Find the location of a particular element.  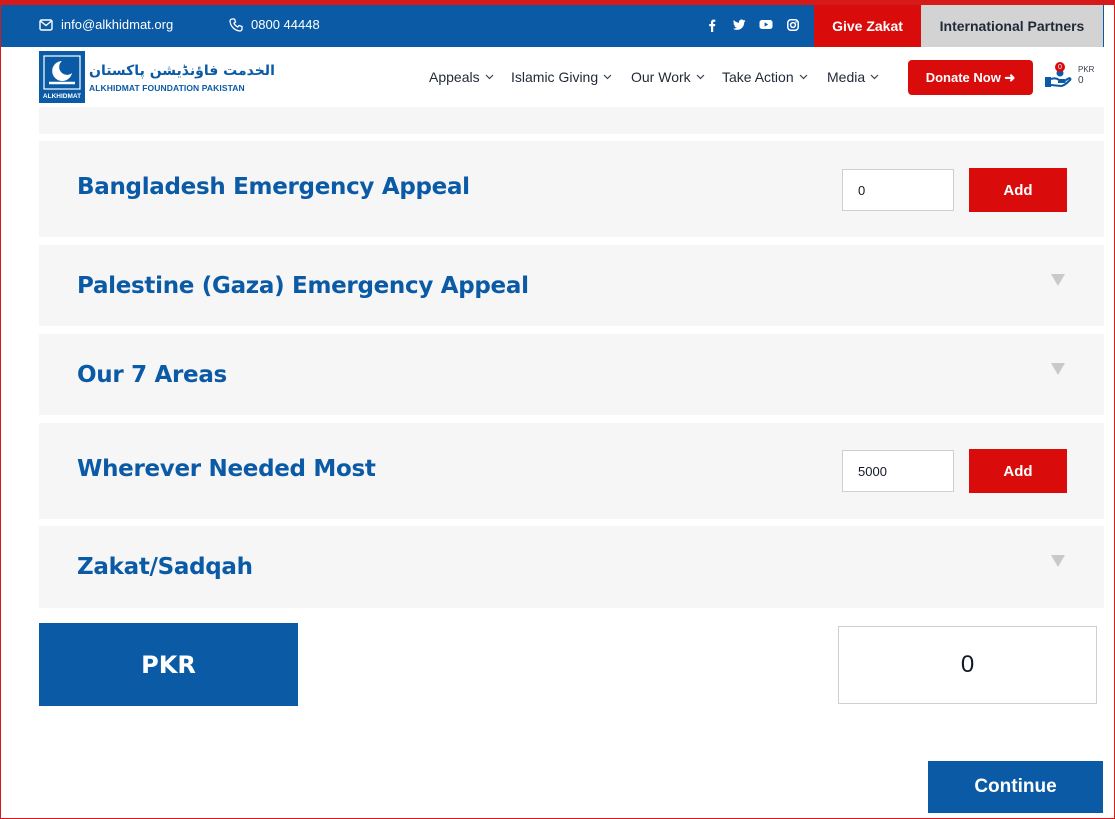

panel-title: Wherever Needed Most is located at coordinates (226, 469).